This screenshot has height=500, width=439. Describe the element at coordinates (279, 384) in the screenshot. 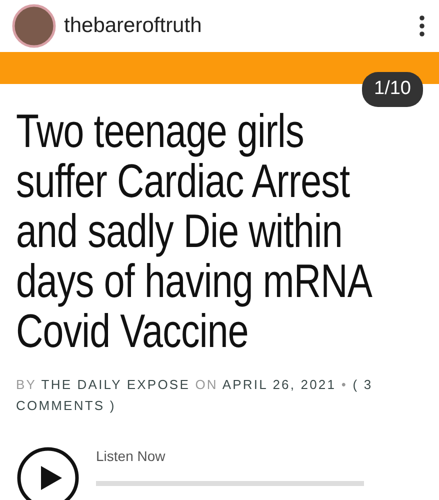

I see `article-link: APRIL 26, 2021` at that location.